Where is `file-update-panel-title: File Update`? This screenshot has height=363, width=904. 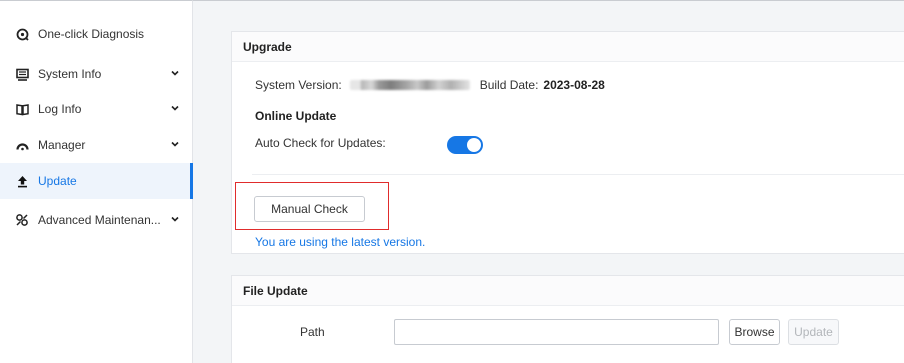
file-update-panel-title: File Update is located at coordinates (568, 291).